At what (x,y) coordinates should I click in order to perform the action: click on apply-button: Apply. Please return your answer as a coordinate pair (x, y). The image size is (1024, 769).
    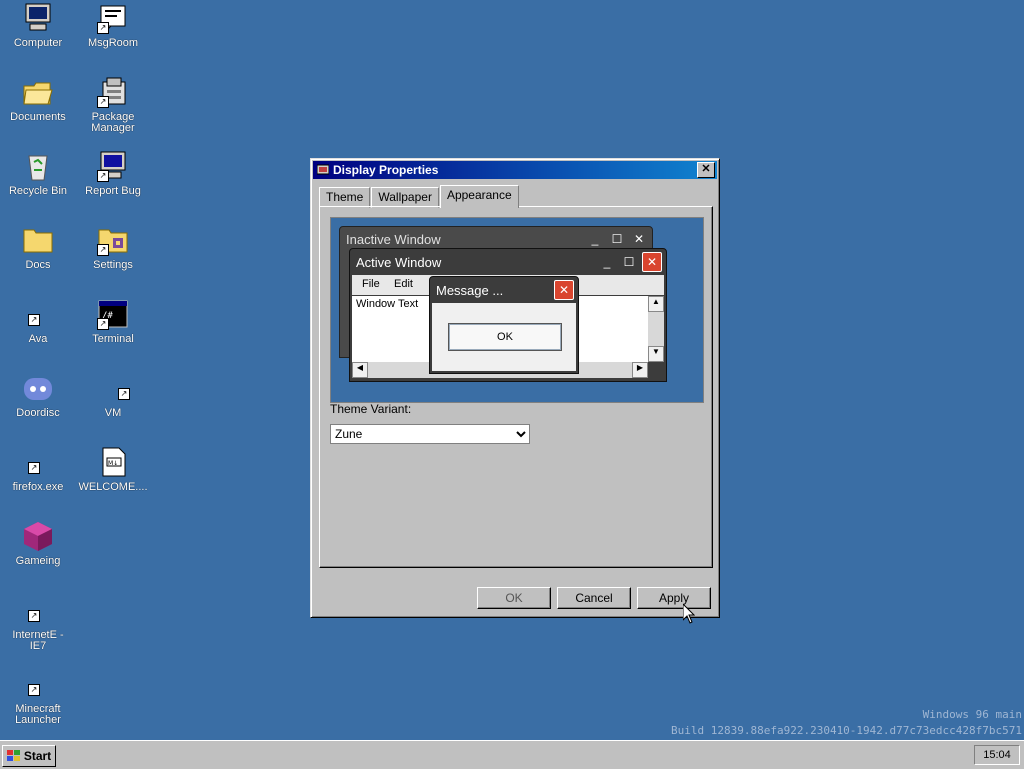
    Looking at the image, I should click on (674, 598).